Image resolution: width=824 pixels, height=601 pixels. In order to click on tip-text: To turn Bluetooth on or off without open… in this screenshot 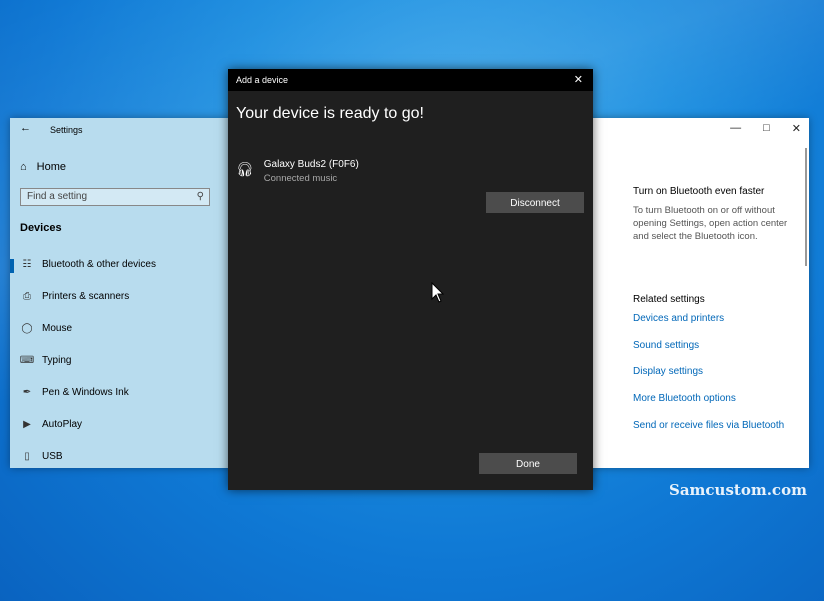, I will do `click(710, 223)`.